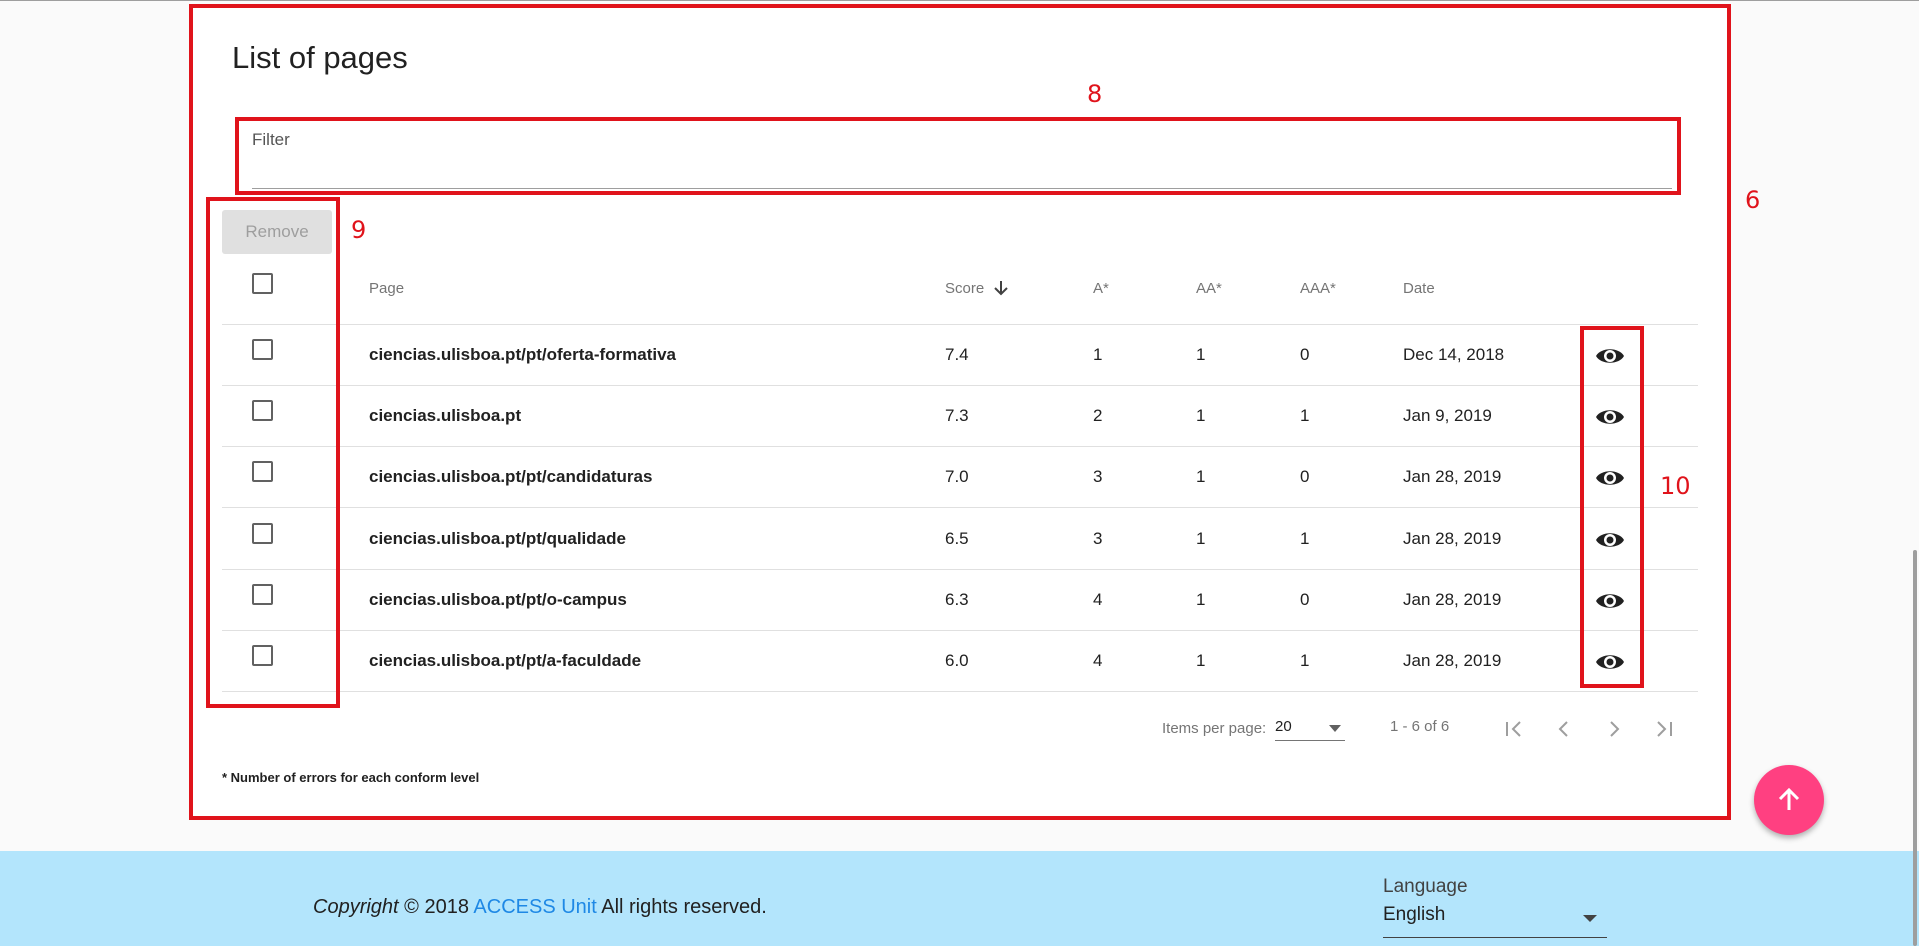 The image size is (1919, 946). I want to click on date-cell: Dec 14, 2018, so click(1454, 354).